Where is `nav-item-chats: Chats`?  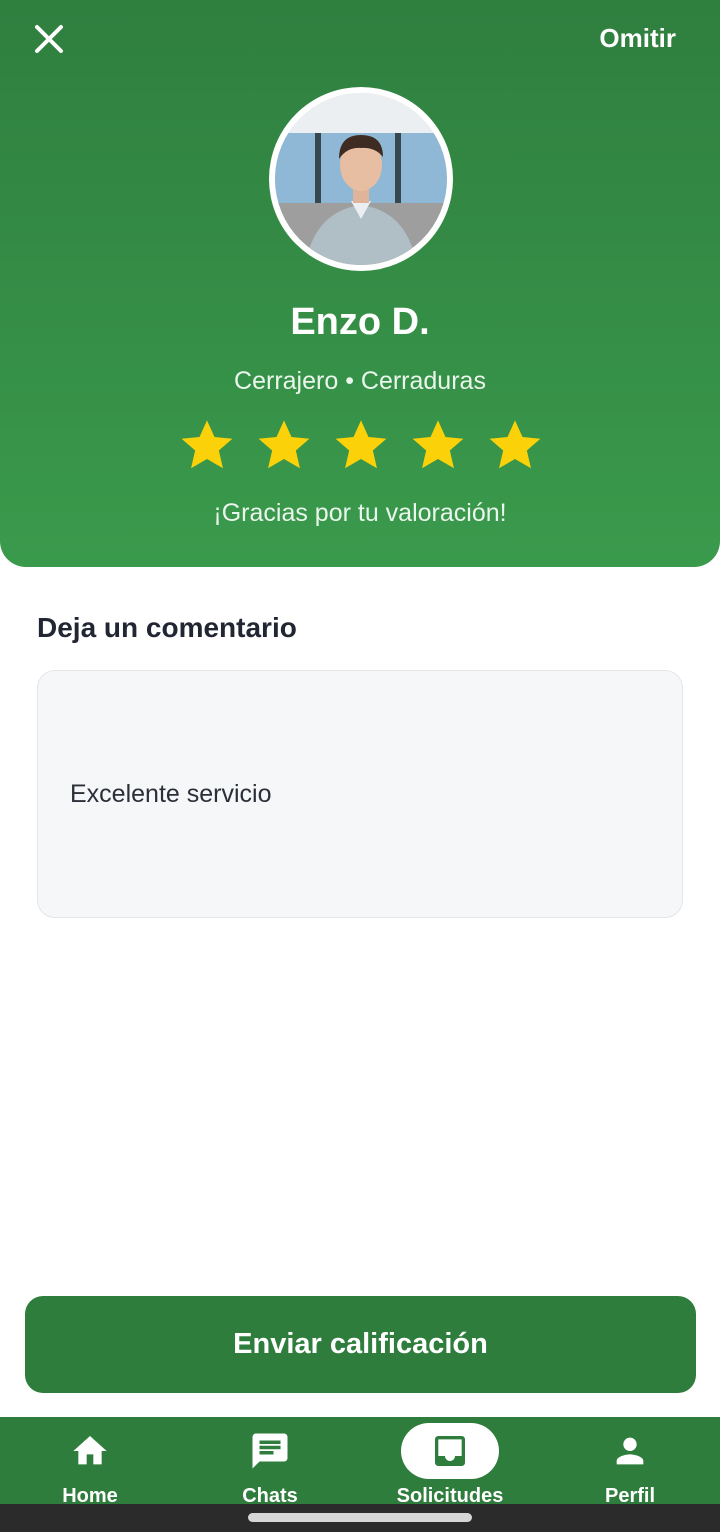 nav-item-chats: Chats is located at coordinates (270, 1462).